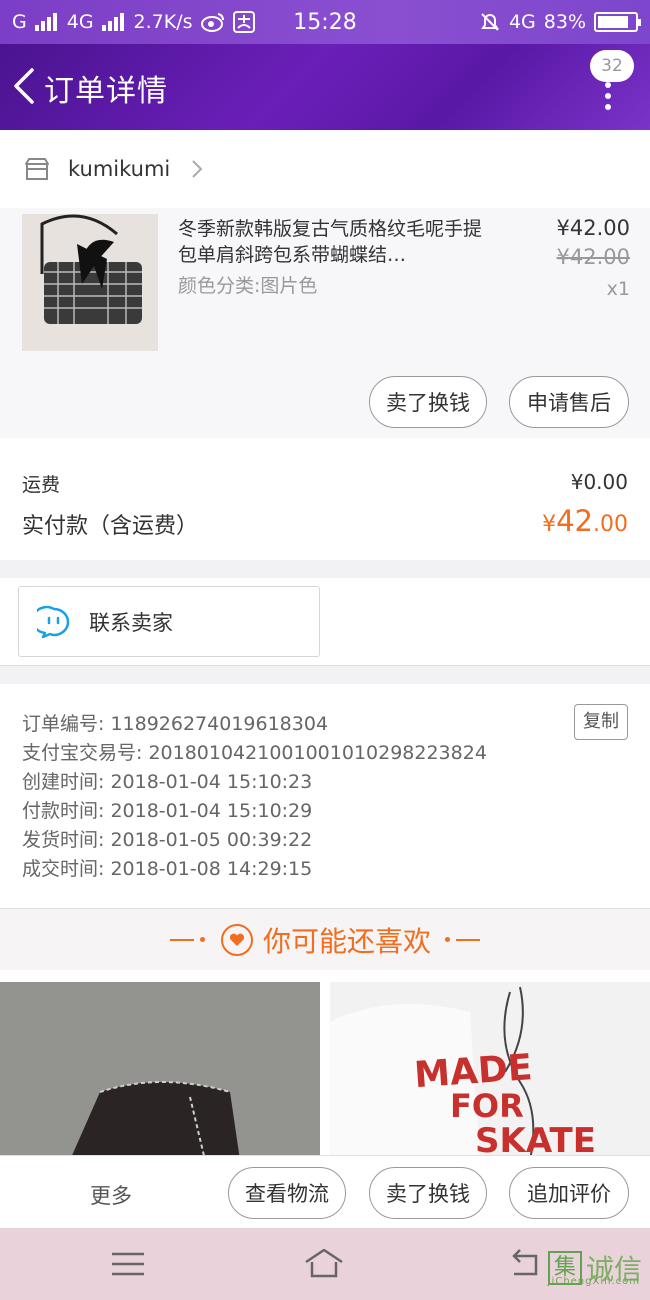  Describe the element at coordinates (80, 22) in the screenshot. I see `network-4g-label: 4G` at that location.